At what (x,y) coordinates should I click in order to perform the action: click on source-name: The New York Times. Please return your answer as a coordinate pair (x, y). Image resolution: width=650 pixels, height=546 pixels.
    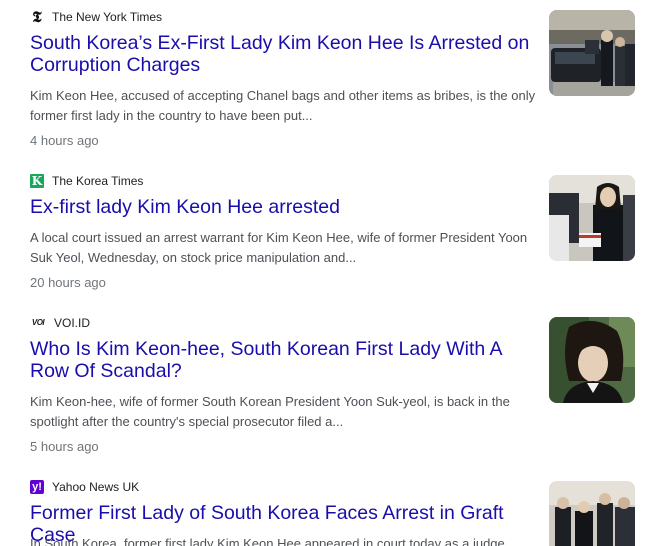
    Looking at the image, I should click on (107, 17).